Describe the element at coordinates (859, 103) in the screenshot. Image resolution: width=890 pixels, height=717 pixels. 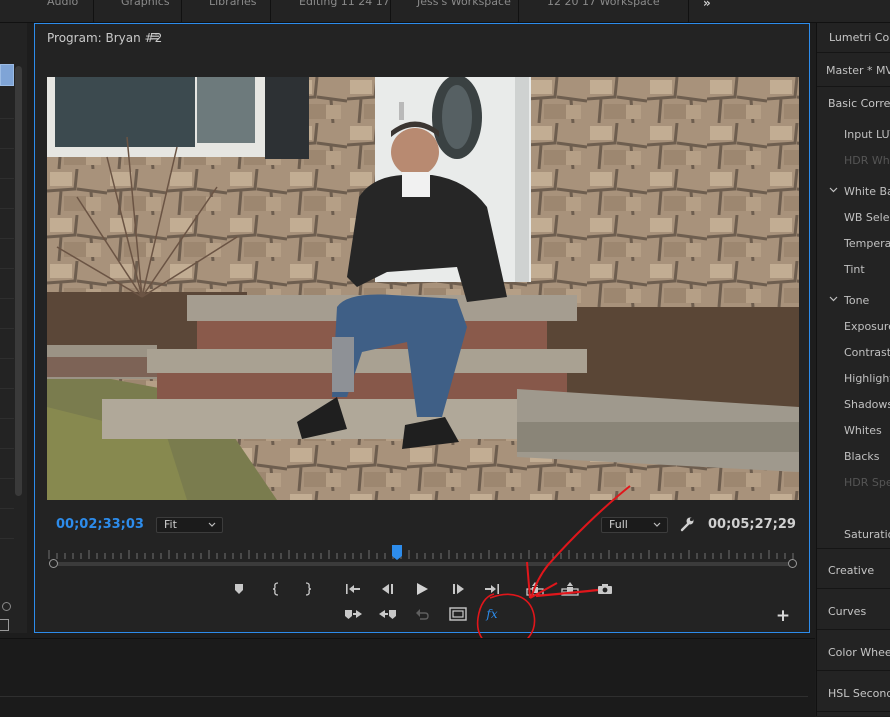
I see `basic-correction-section: Basic Correct` at that location.